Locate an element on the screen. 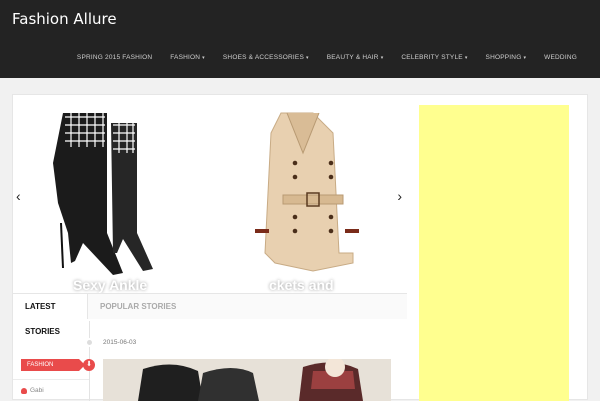 The image size is (600, 401). author-name: Gabi is located at coordinates (37, 390).